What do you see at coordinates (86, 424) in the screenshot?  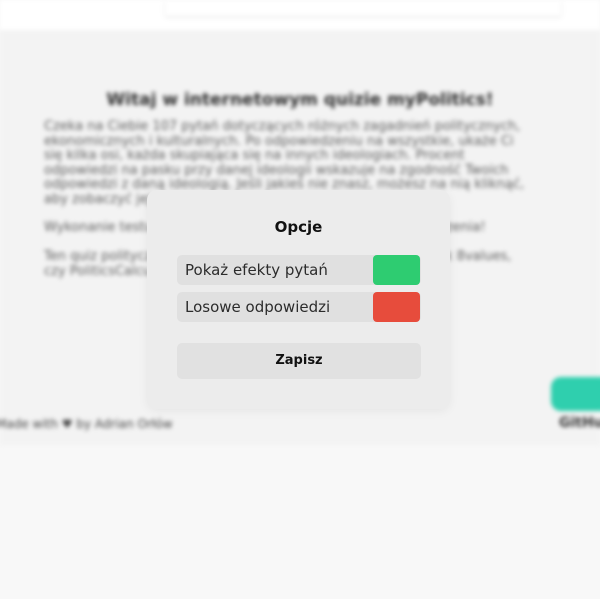 I see `footer-credit: Made with ♥ by Adrian Orłów` at bounding box center [86, 424].